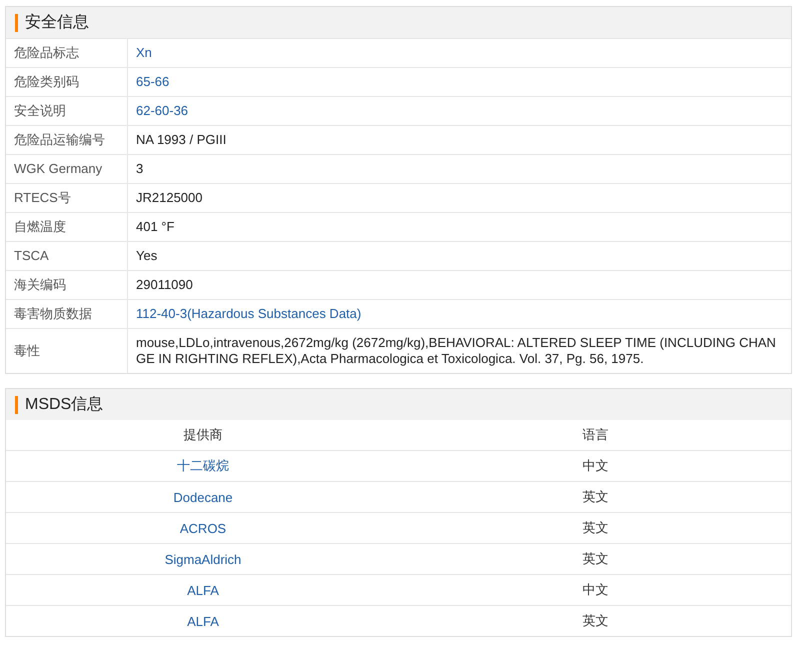 The width and height of the screenshot is (796, 648). Describe the element at coordinates (67, 53) in the screenshot. I see `row-label: 危险品标志` at that location.